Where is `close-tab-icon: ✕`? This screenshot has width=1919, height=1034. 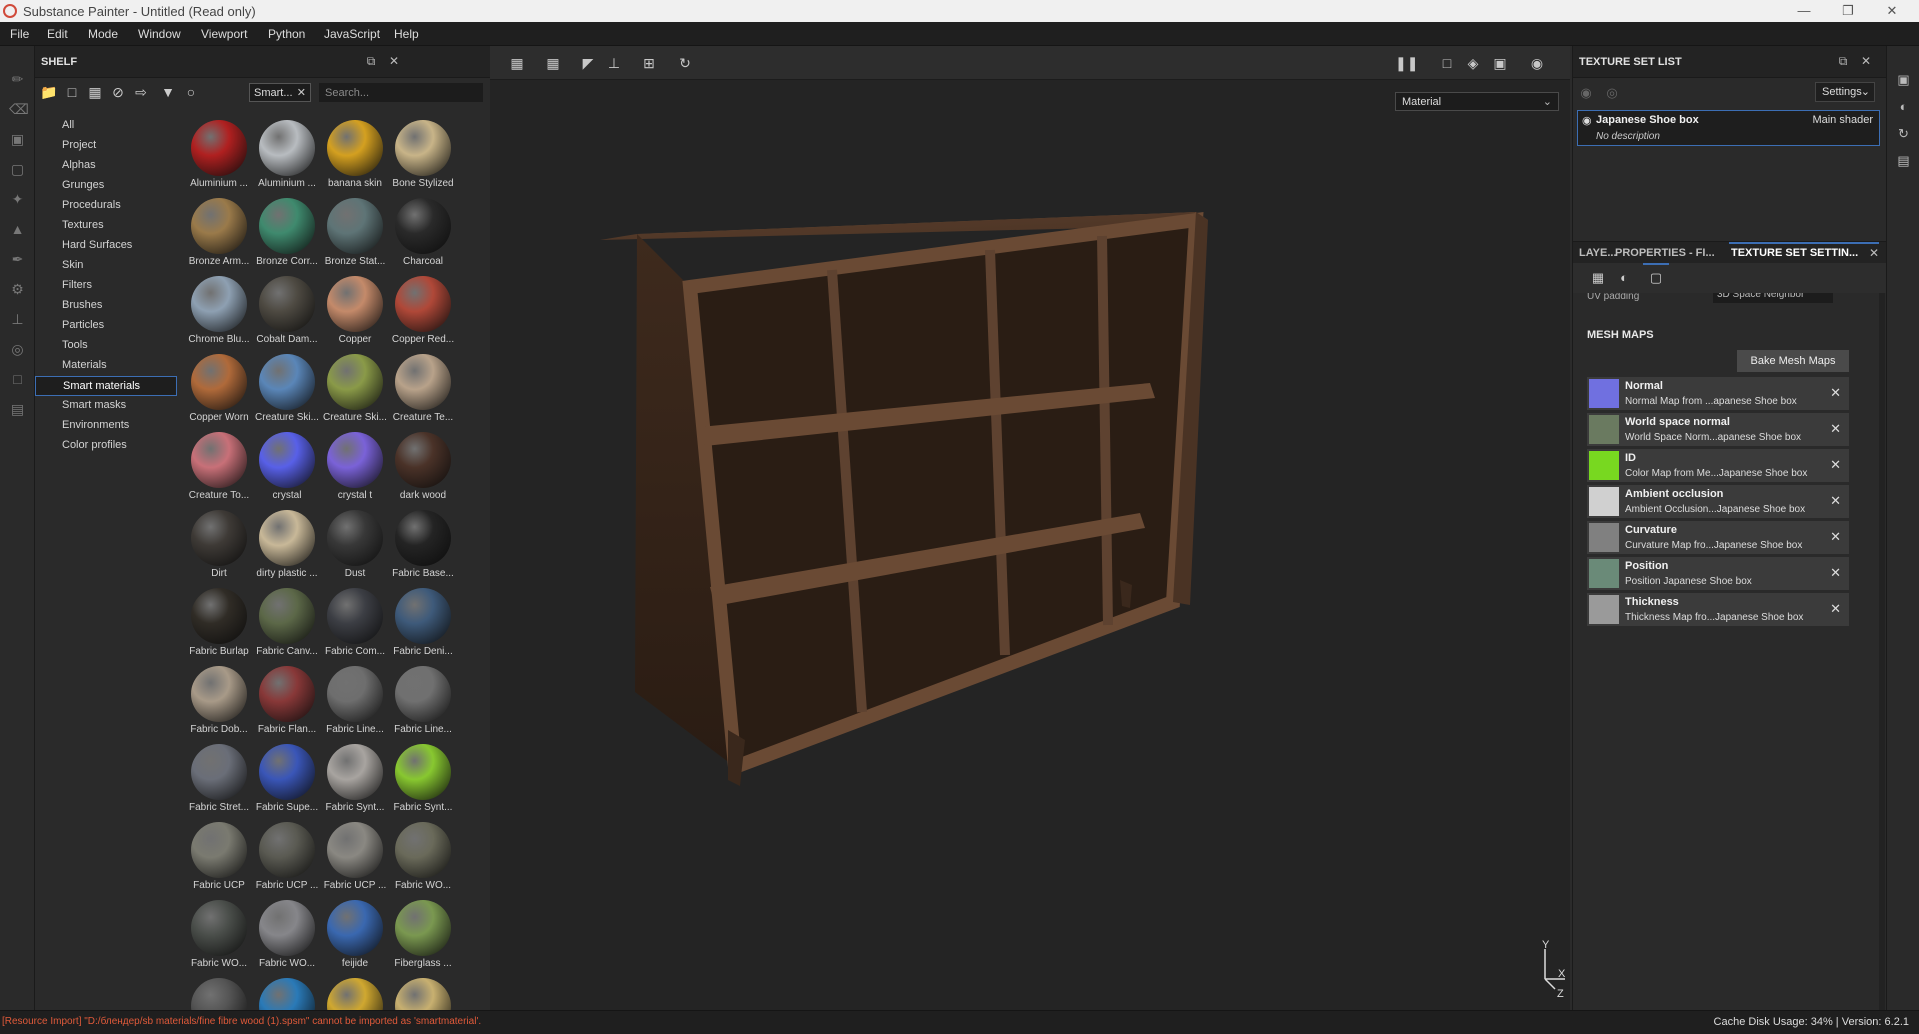 close-tab-icon: ✕ is located at coordinates (1874, 253).